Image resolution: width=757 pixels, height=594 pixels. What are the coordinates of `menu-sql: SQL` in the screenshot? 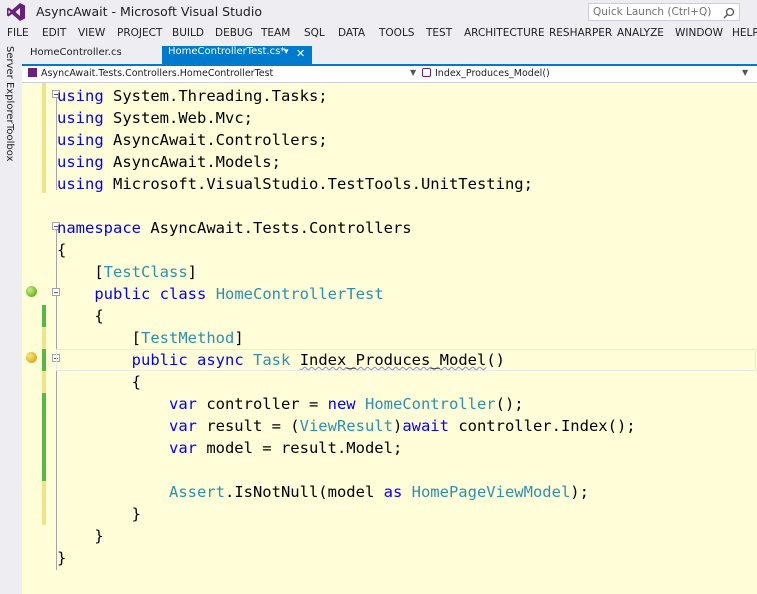 It's located at (314, 33).